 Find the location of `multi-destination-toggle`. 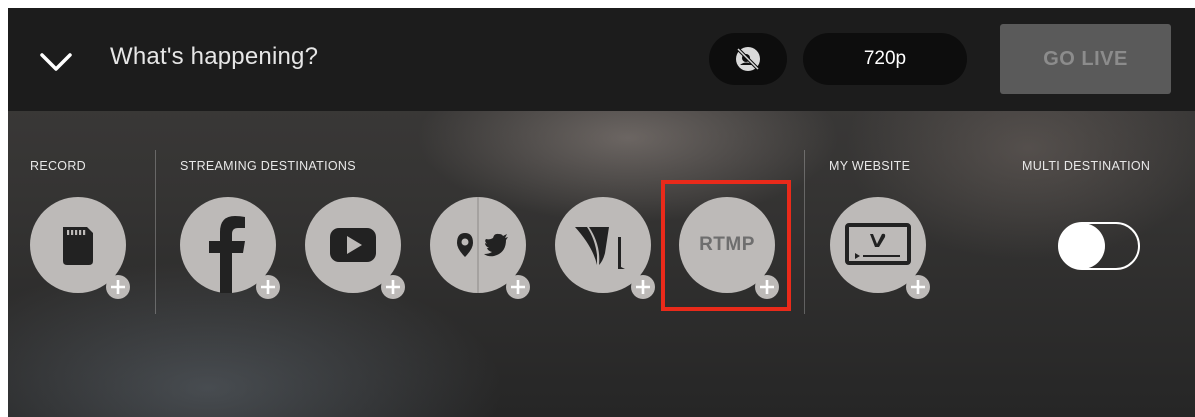

multi-destination-toggle is located at coordinates (1099, 246).